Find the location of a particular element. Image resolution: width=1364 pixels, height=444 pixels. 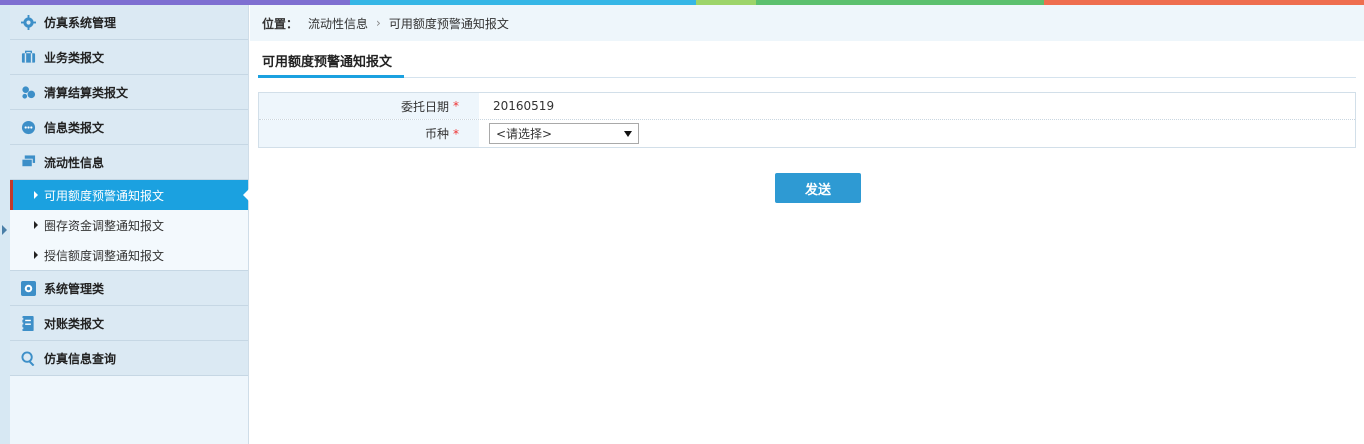

sidebar-item-liquidity-info: 流动性信息 is located at coordinates (129, 162).